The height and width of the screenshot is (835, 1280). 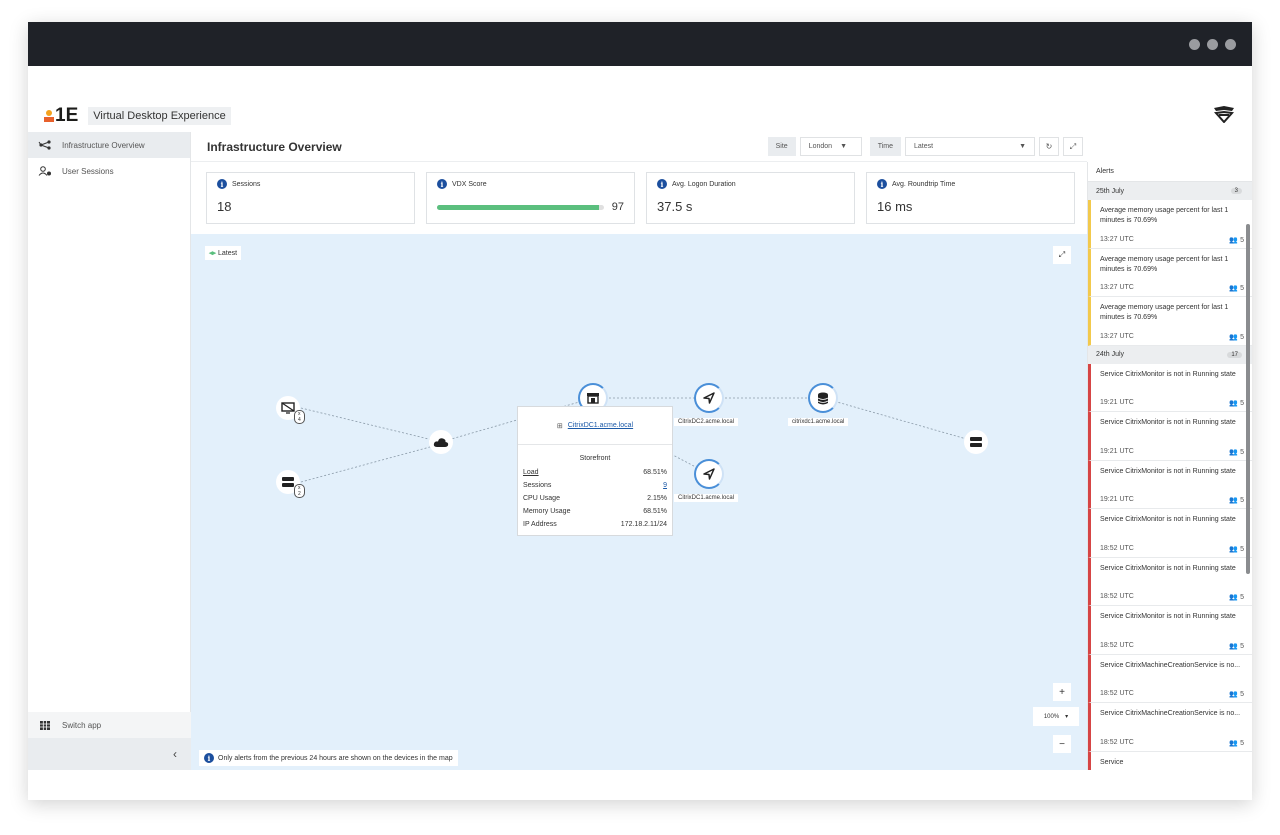 I want to click on user-profile-icon, so click(x=1224, y=114).